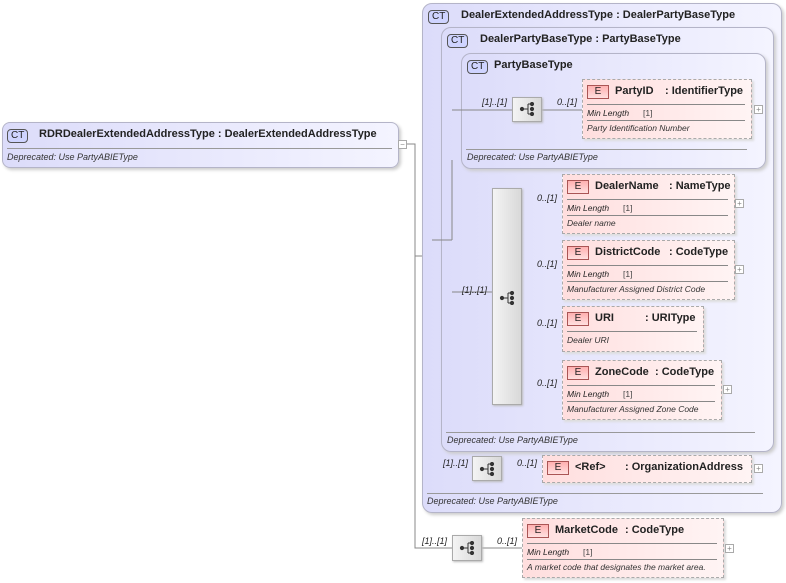  Describe the element at coordinates (684, 467) in the screenshot. I see `element-type: : OrganizationAddress` at that location.